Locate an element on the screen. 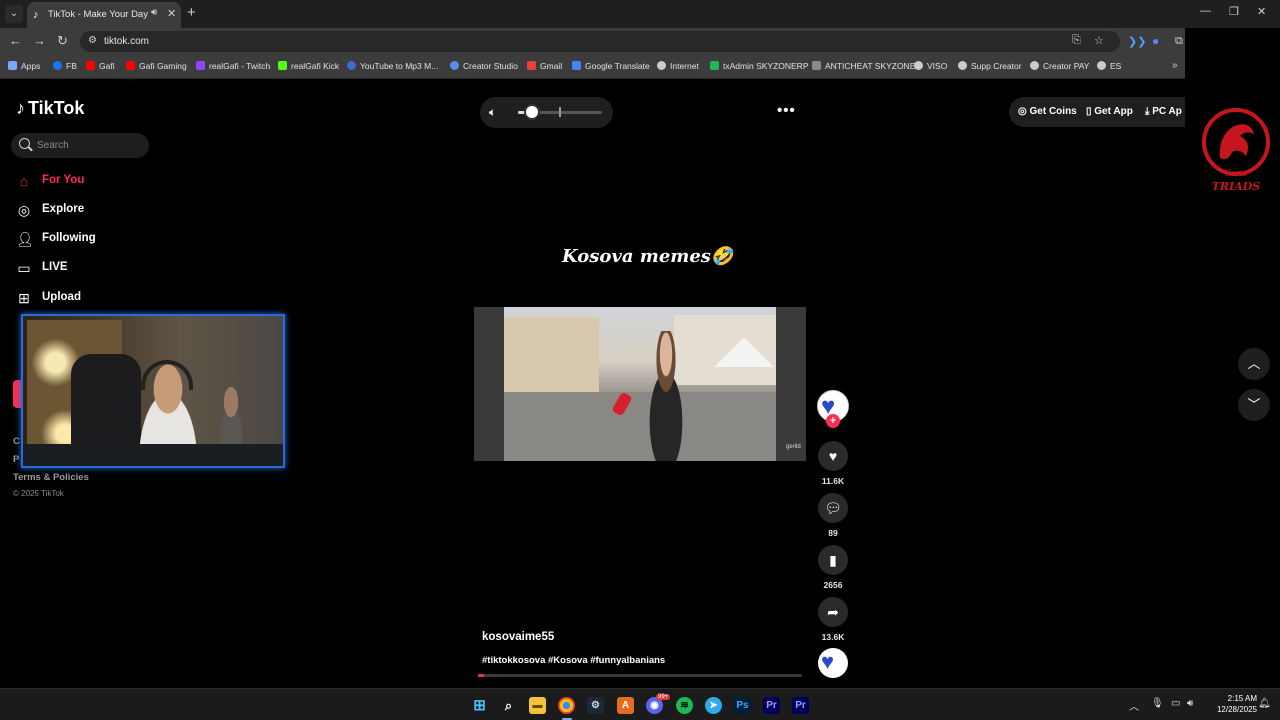  follow-plus-icon: + is located at coordinates (833, 421).